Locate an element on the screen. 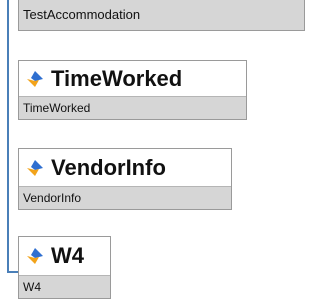 This screenshot has height=306, width=327. entity-node-subtitle: TimeWorked is located at coordinates (132, 107).